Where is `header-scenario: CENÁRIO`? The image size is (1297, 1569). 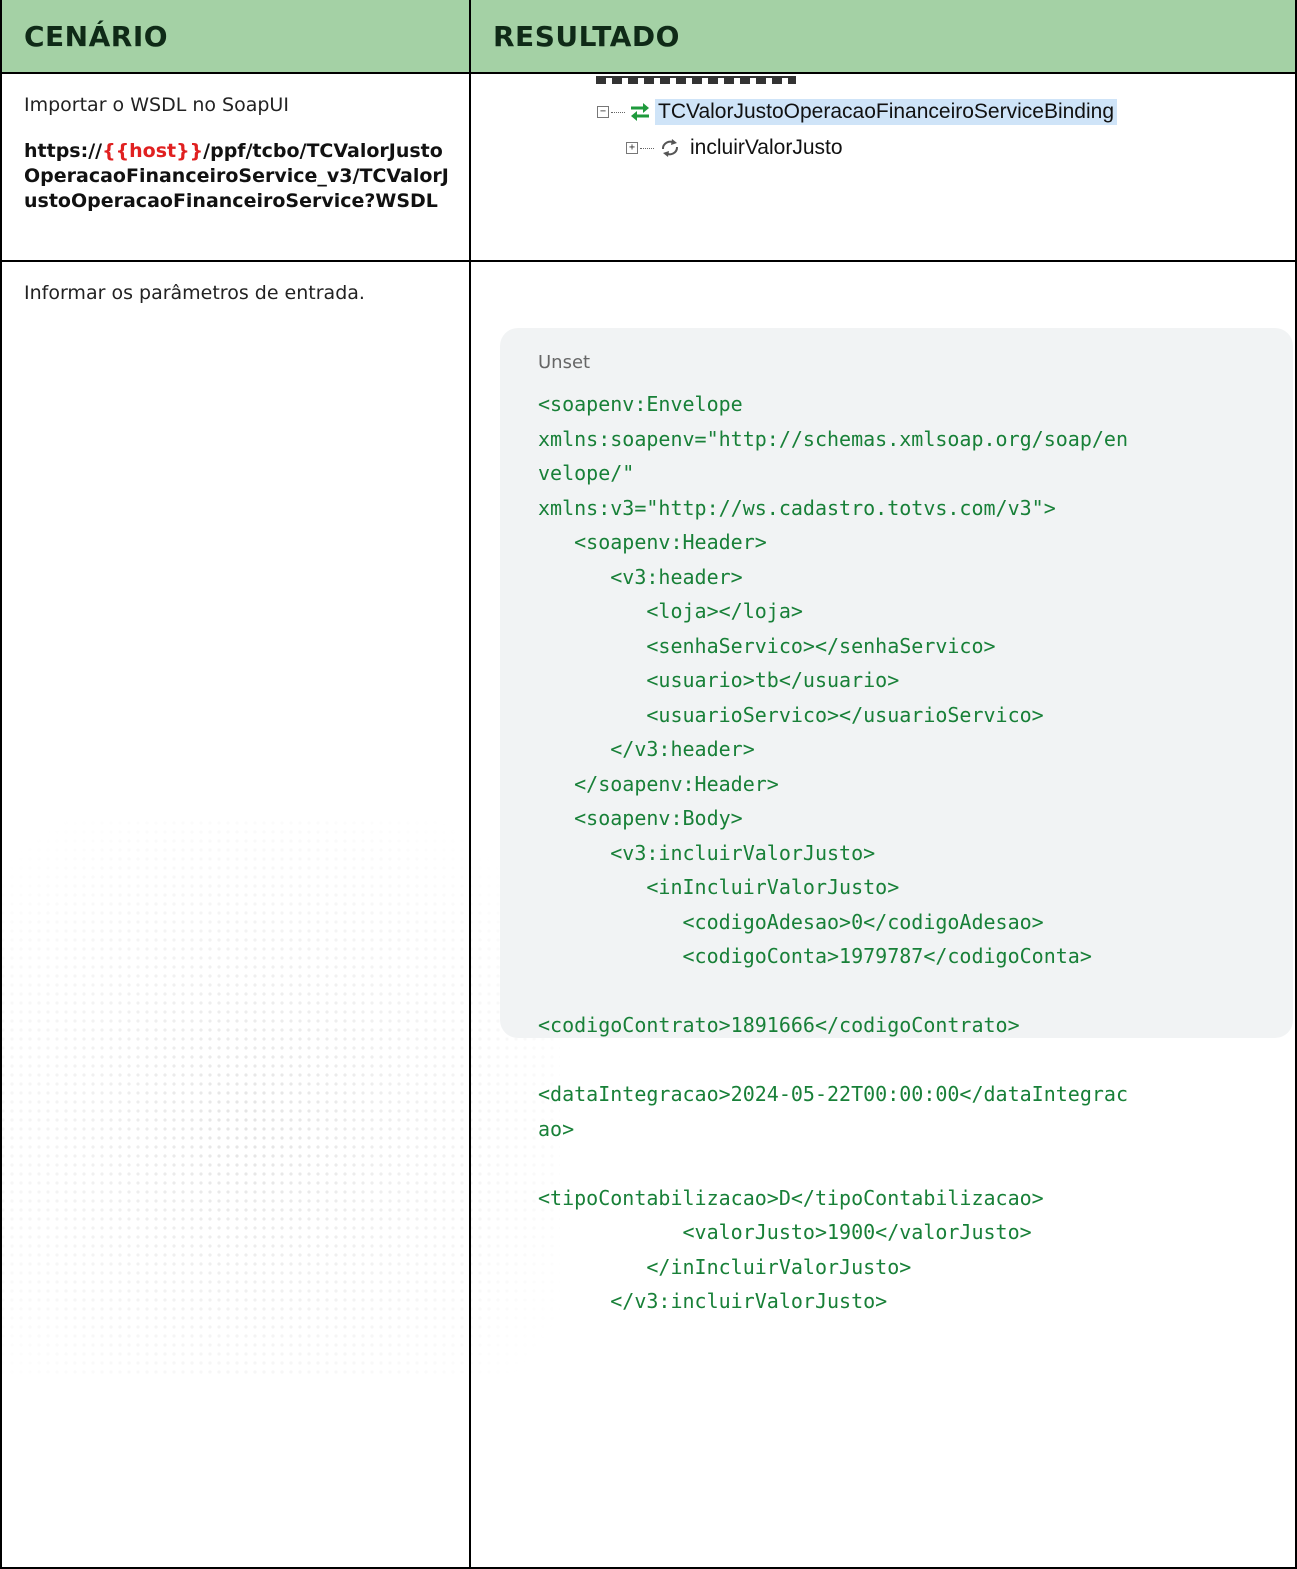
header-scenario: CENÁRIO is located at coordinates (96, 36).